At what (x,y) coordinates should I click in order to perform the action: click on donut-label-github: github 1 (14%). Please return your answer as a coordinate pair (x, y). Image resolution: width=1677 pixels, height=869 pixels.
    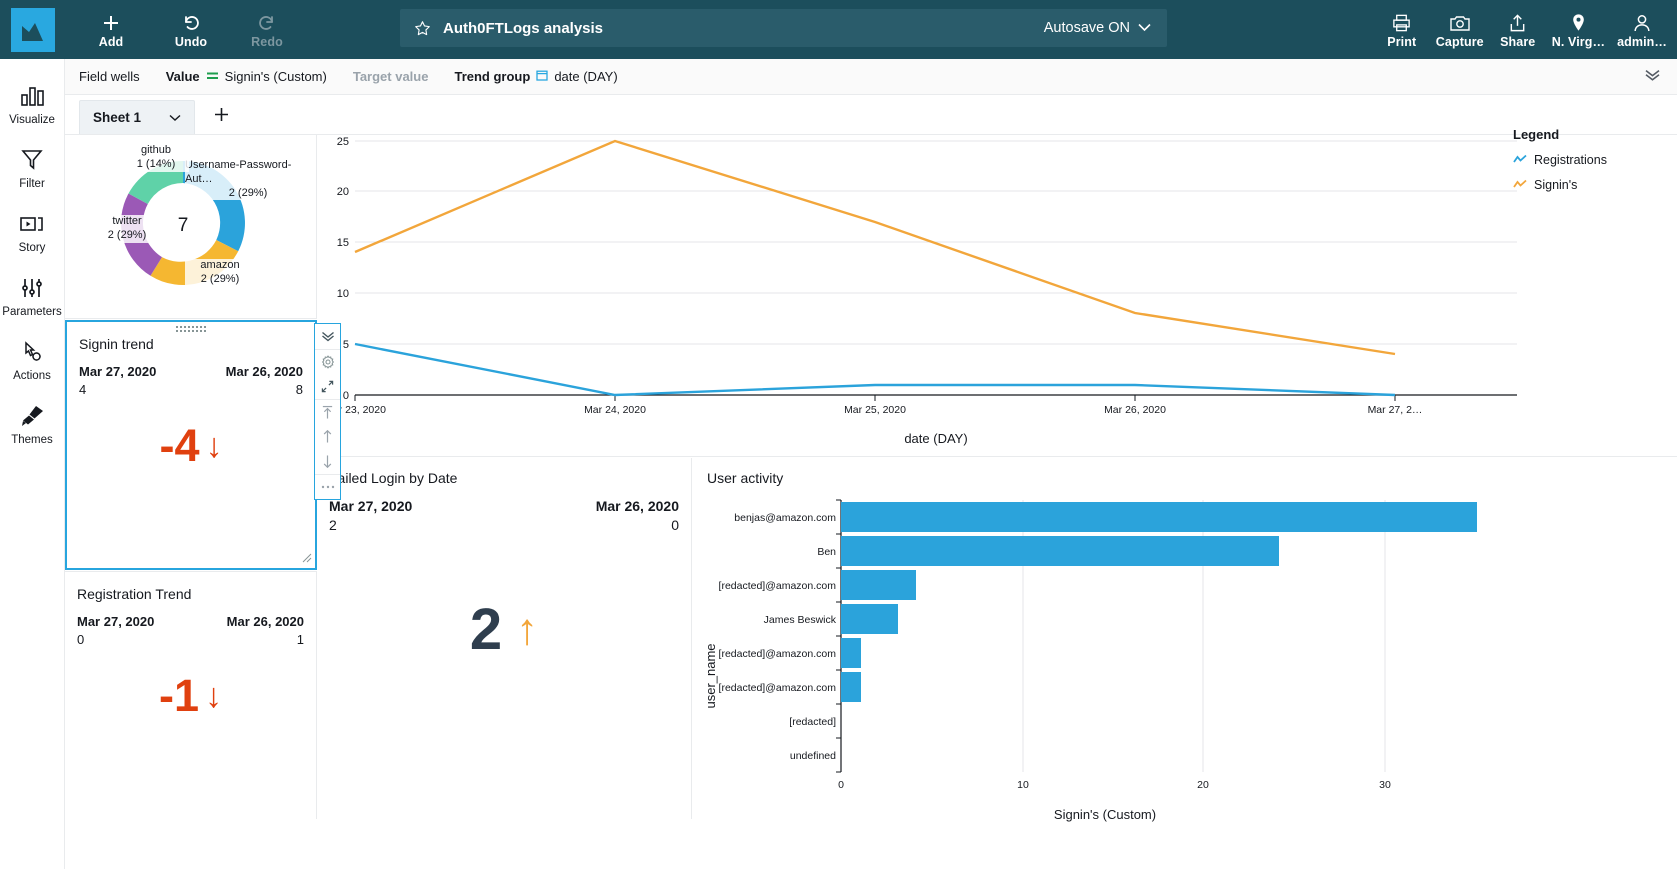
    Looking at the image, I should click on (156, 158).